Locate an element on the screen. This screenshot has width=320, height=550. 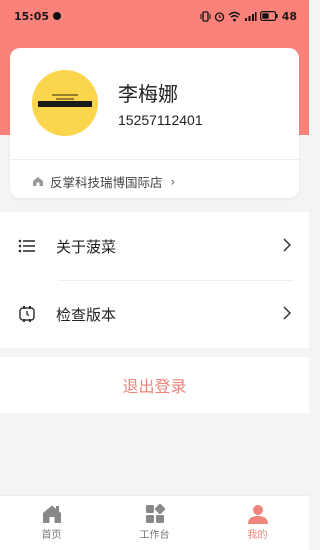
status-icons is located at coordinates (239, 16).